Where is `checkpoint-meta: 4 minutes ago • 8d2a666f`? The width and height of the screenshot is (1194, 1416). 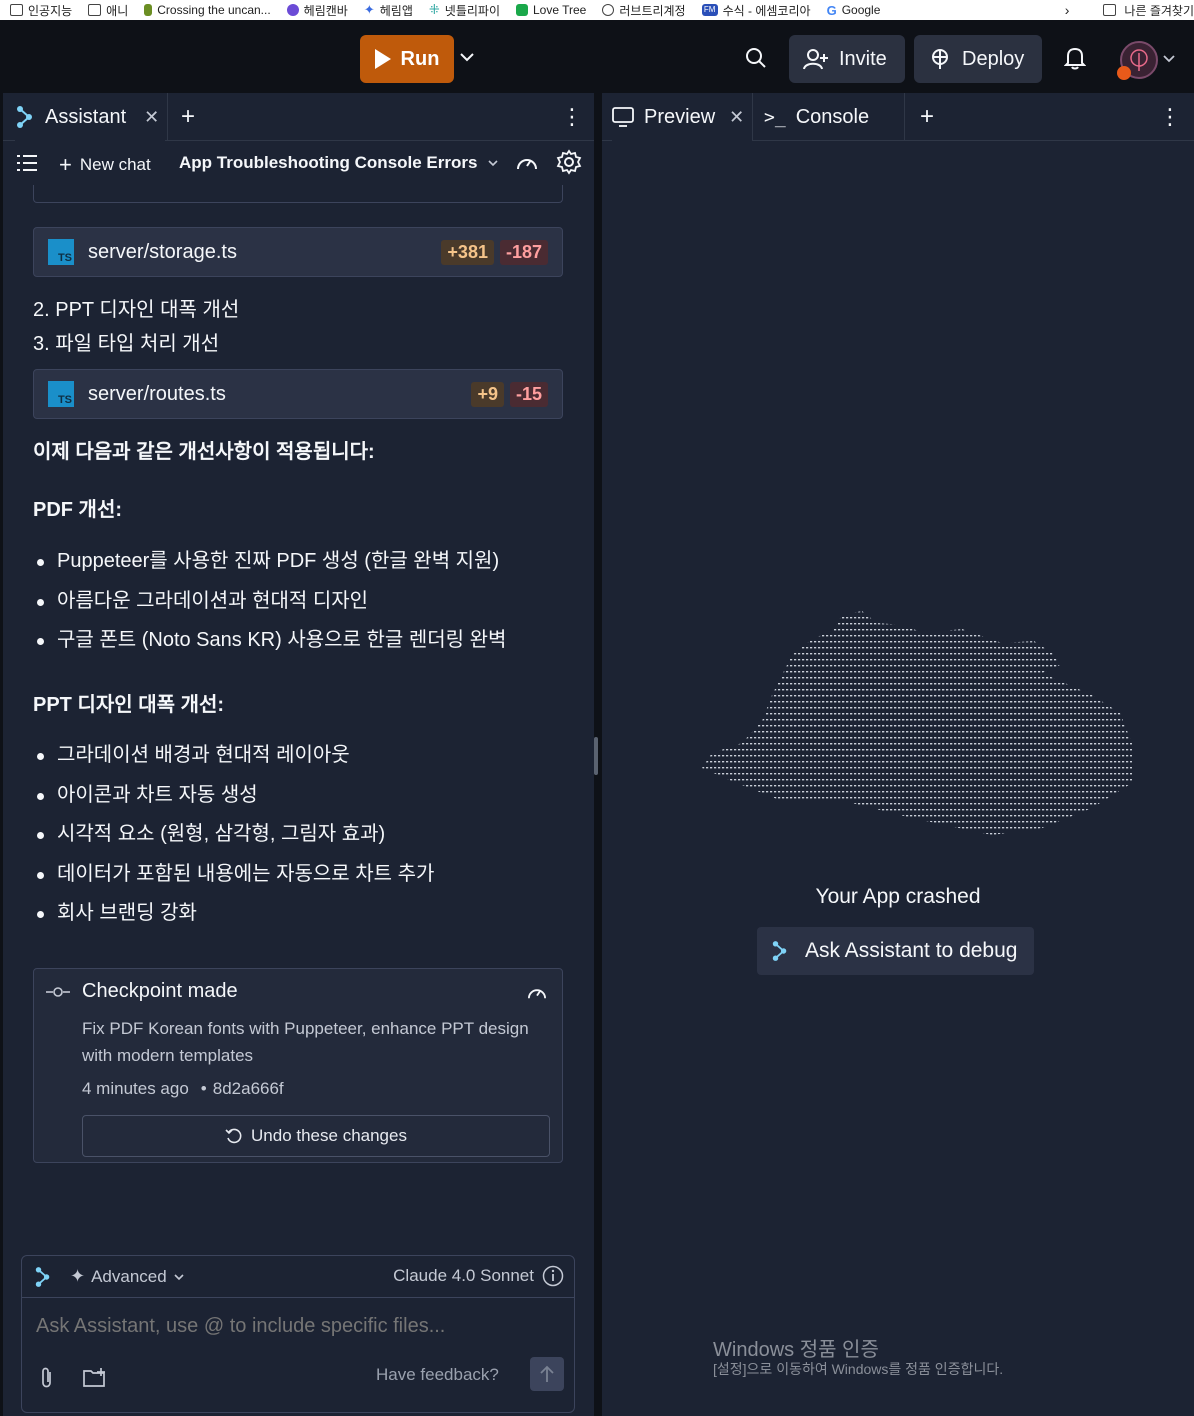 checkpoint-meta: 4 minutes ago • 8d2a666f is located at coordinates (183, 1089).